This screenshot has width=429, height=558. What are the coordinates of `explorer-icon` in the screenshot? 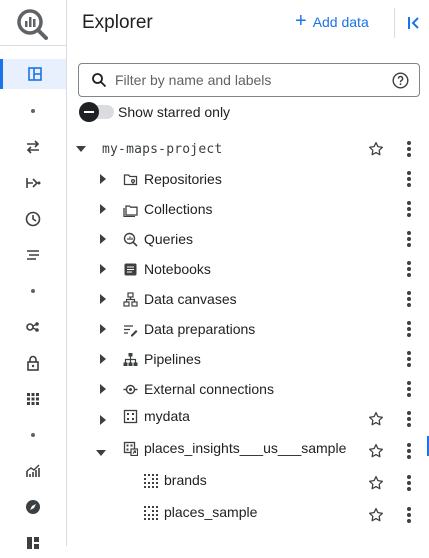 It's located at (34, 74).